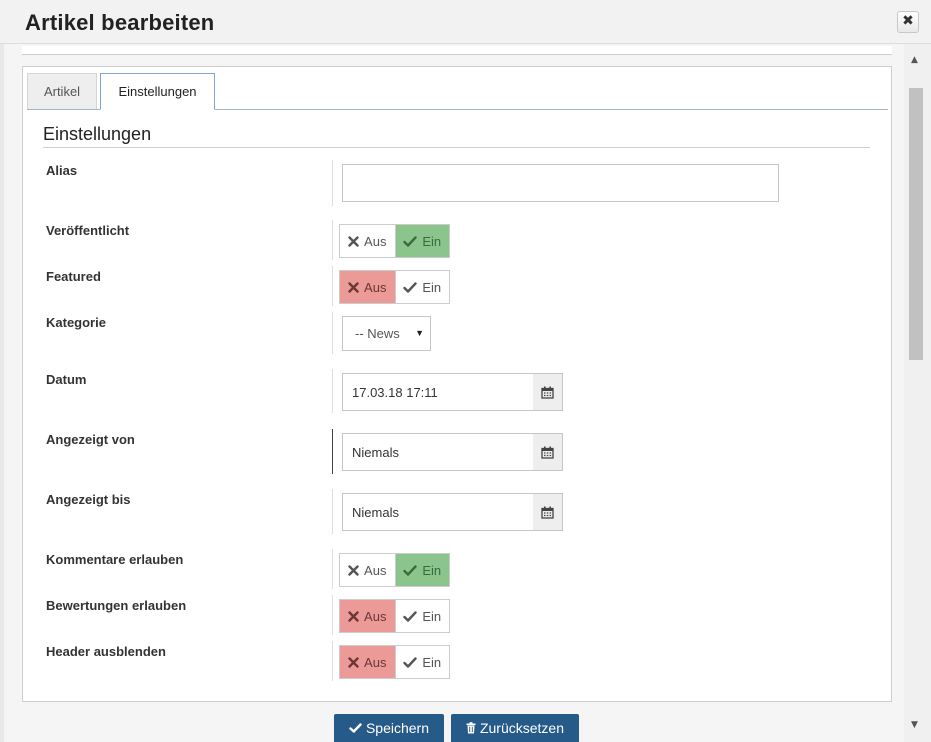 The height and width of the screenshot is (742, 931). What do you see at coordinates (419, 333) in the screenshot?
I see `caret-down-icon: ▼` at bounding box center [419, 333].